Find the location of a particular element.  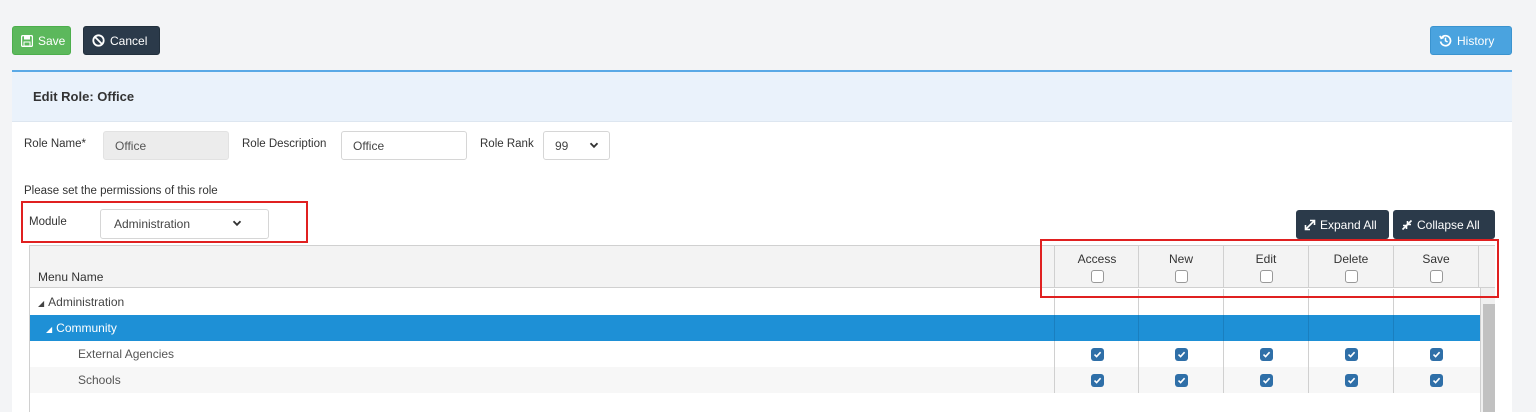

collapse-all-button: Collapse All is located at coordinates (1444, 224).